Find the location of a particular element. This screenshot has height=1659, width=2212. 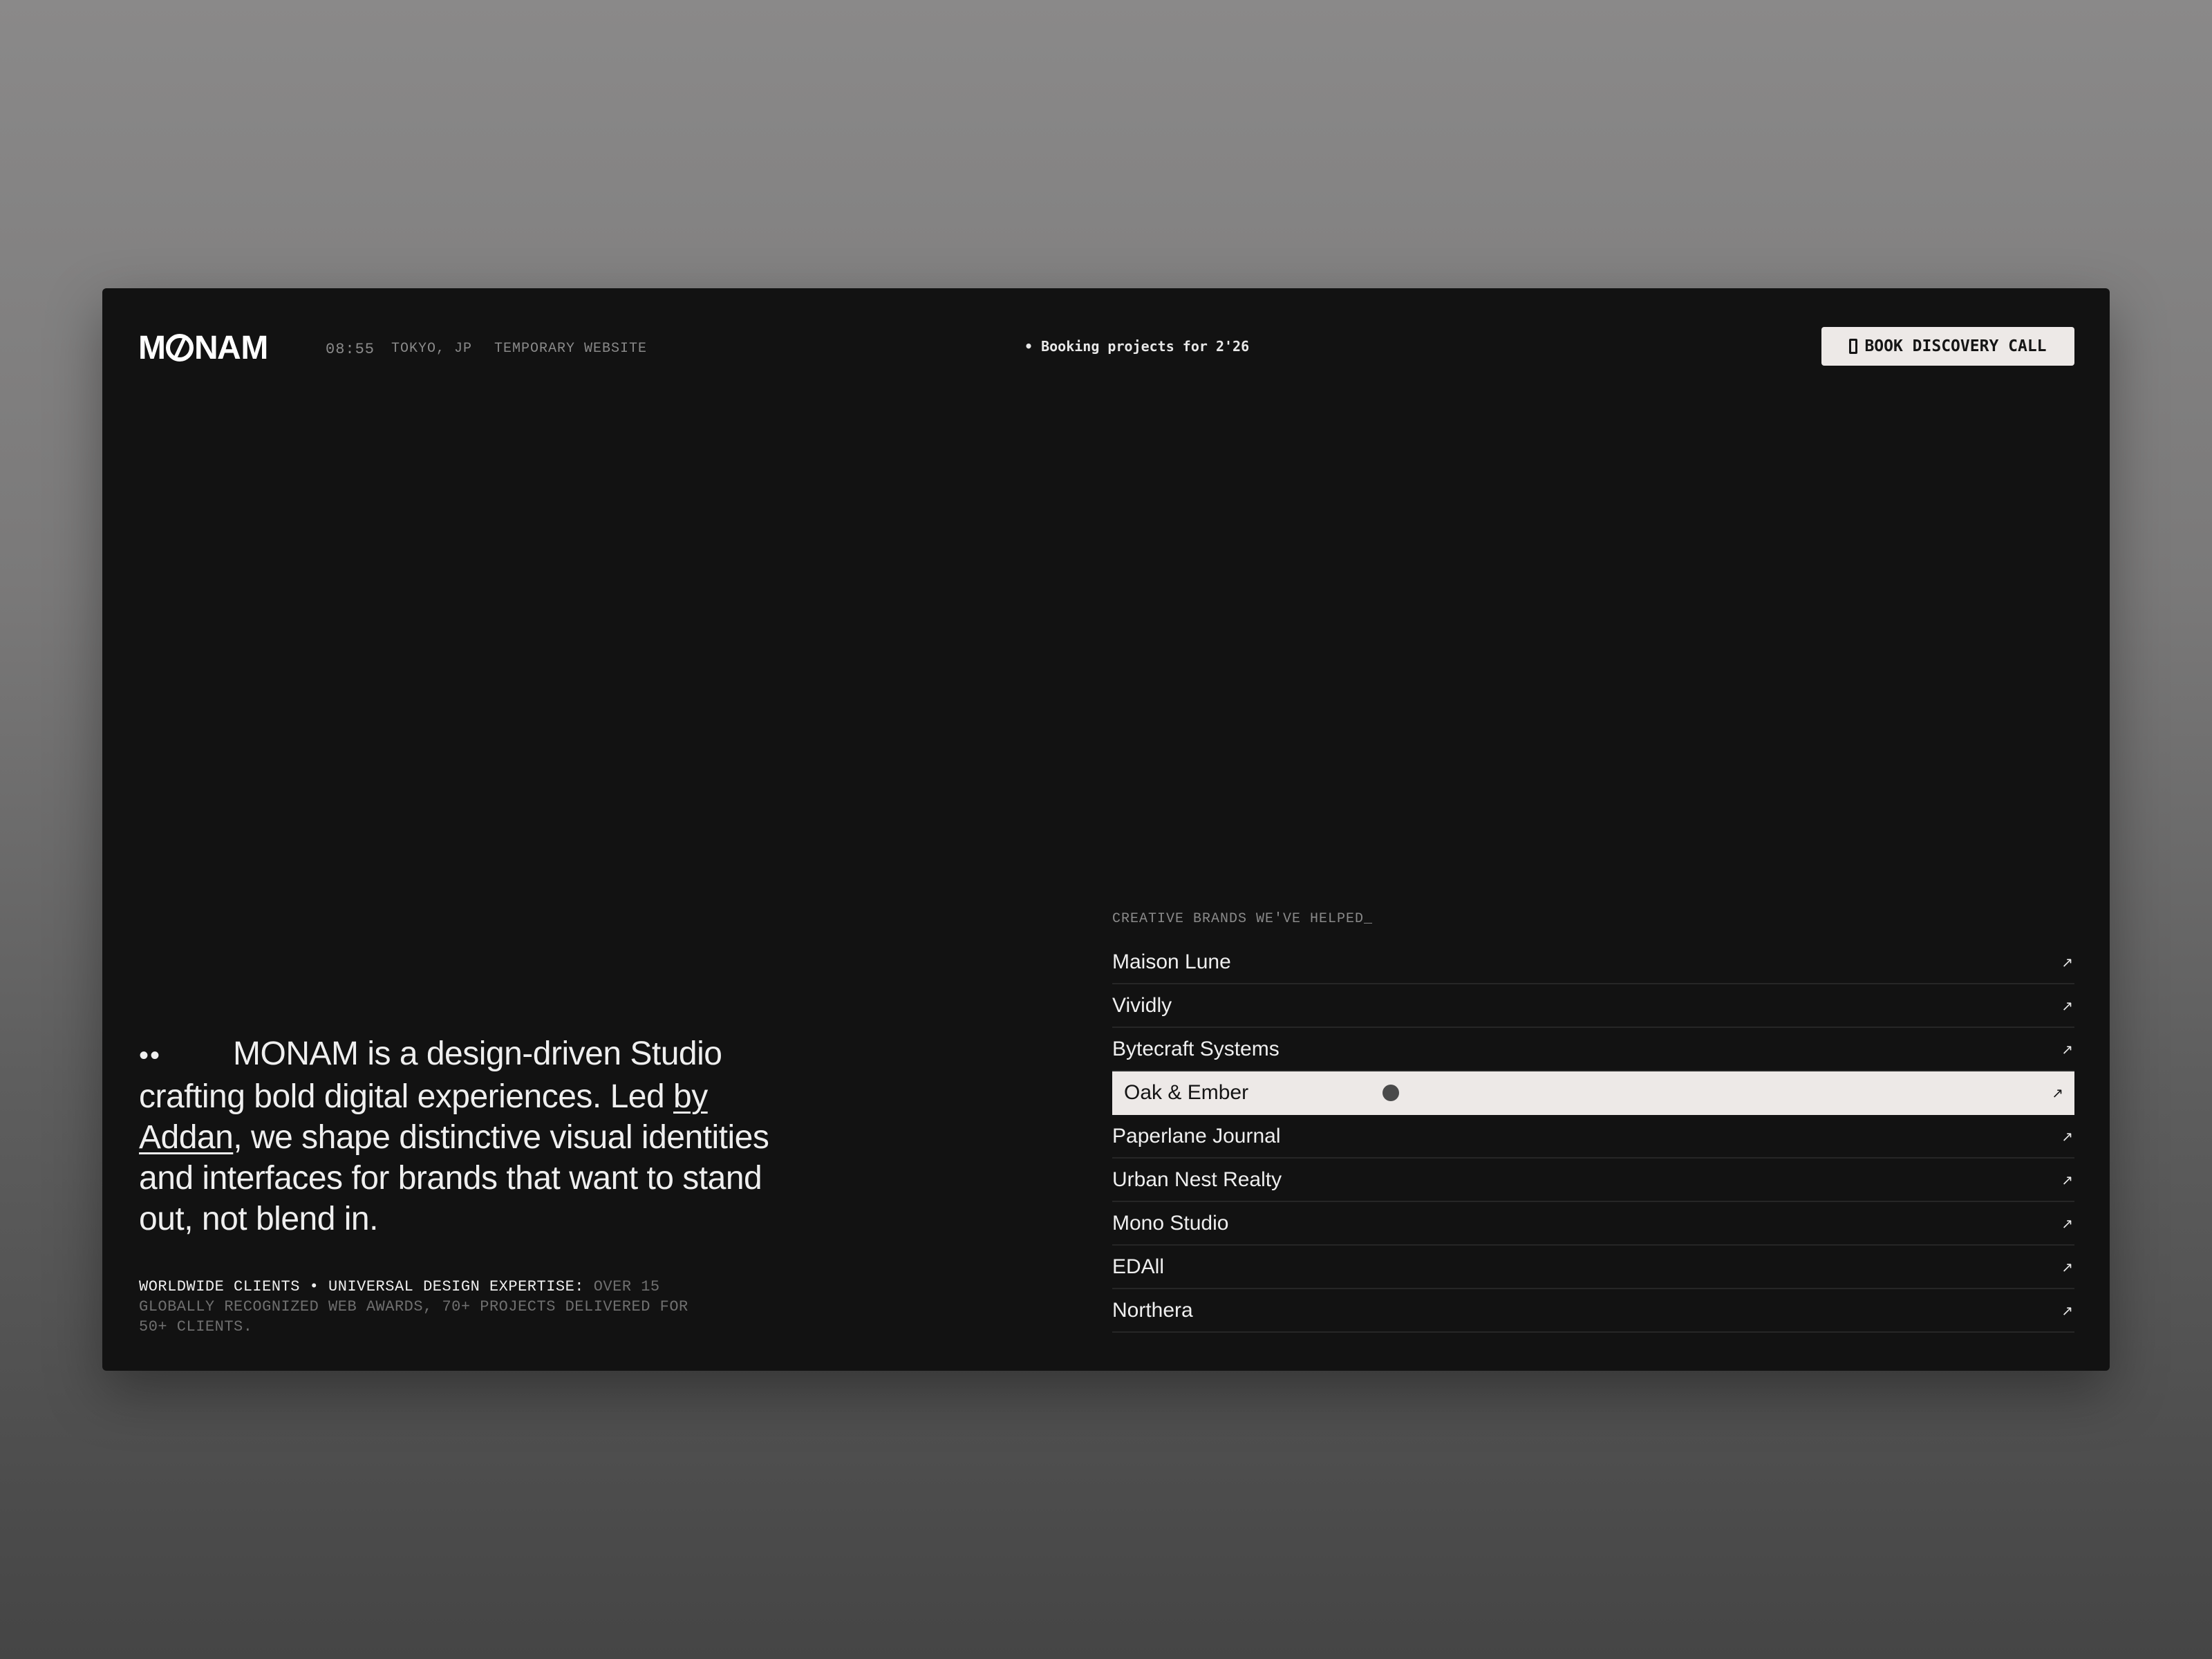

brand-row: EDAll ↗ is located at coordinates (1593, 1267).